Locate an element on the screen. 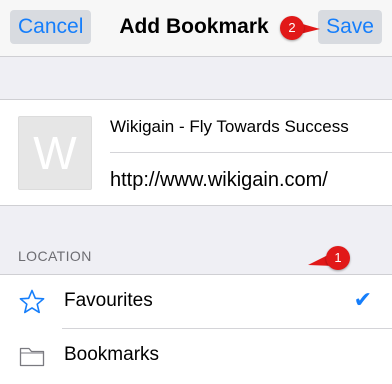  location-item-label: Bookmarks is located at coordinates (112, 354).